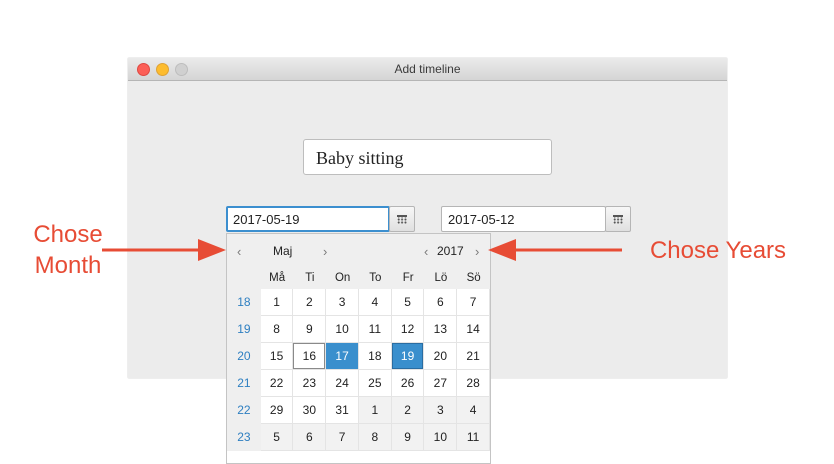 This screenshot has height=464, width=834. What do you see at coordinates (244, 410) in the screenshot?
I see `week-number: 22` at bounding box center [244, 410].